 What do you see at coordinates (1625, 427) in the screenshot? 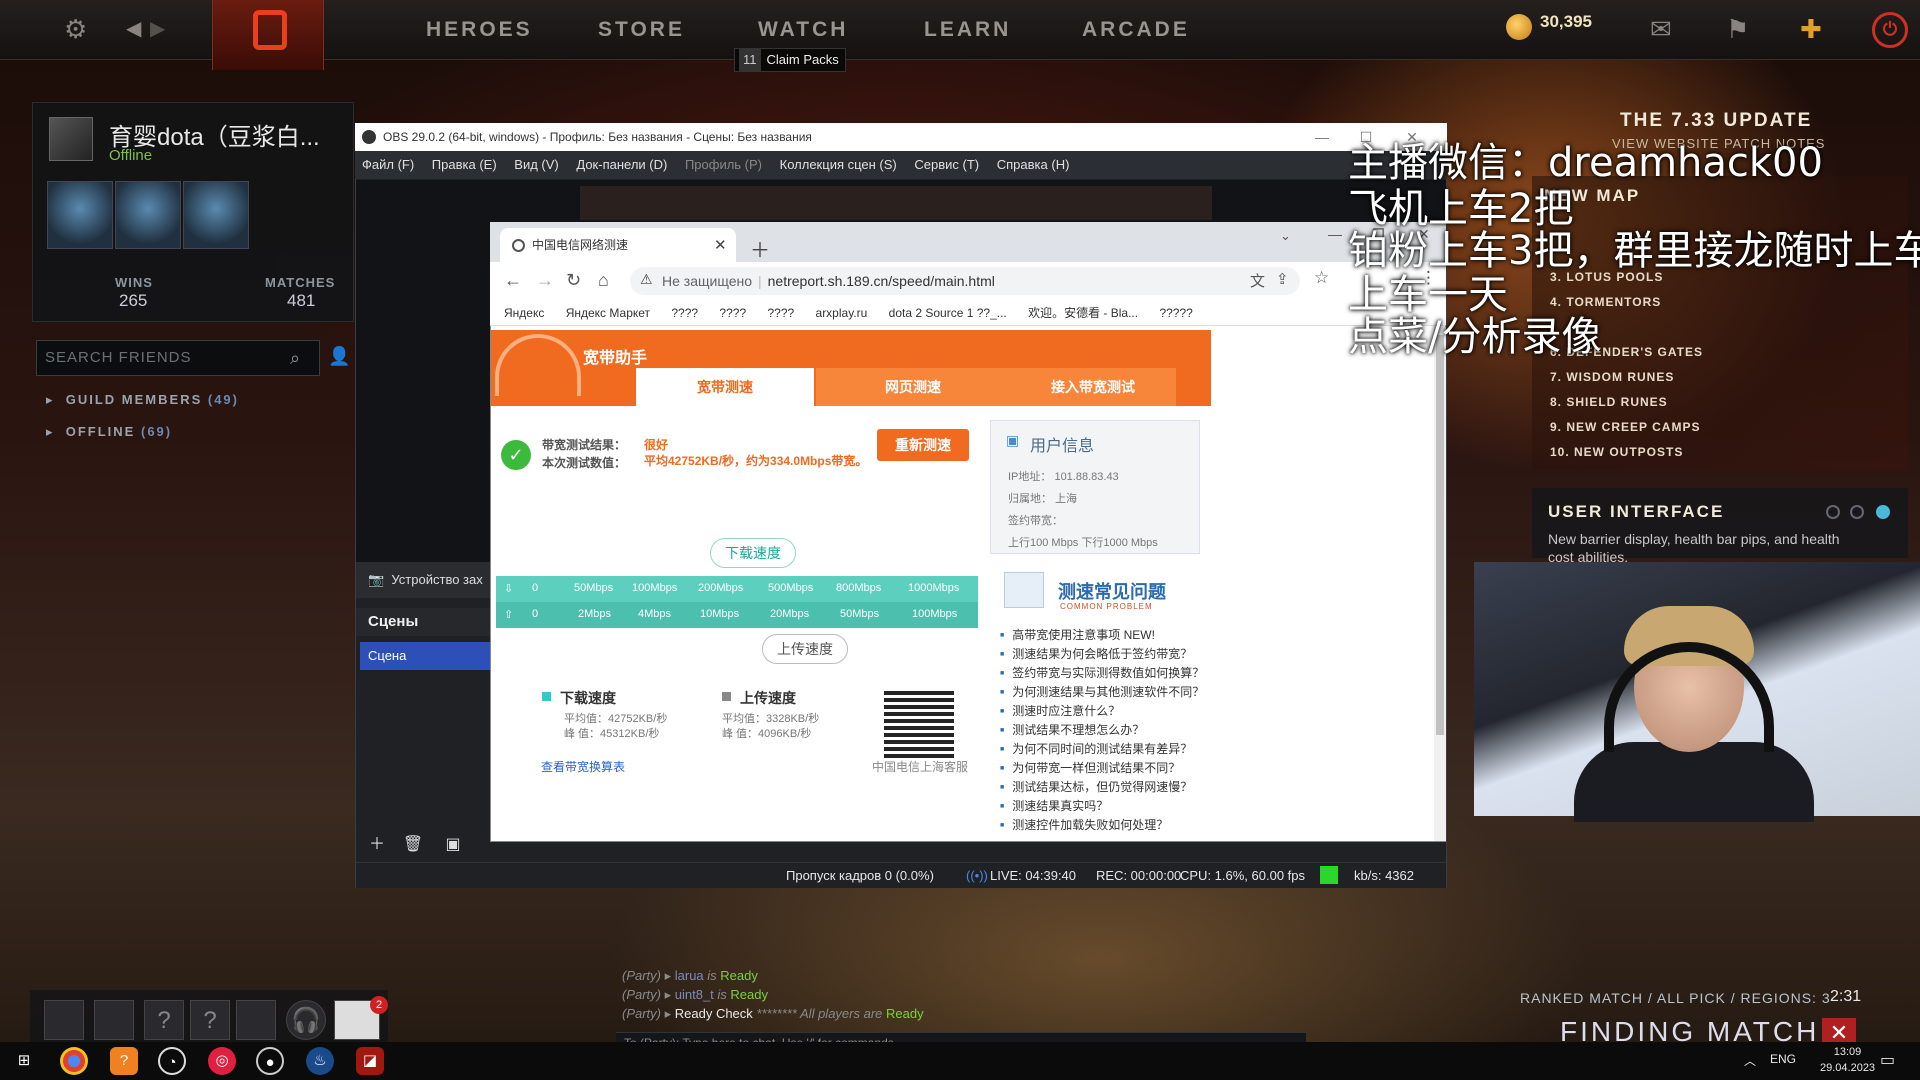
I see `news-item: 9. NEW CREEP CAMPS` at bounding box center [1625, 427].